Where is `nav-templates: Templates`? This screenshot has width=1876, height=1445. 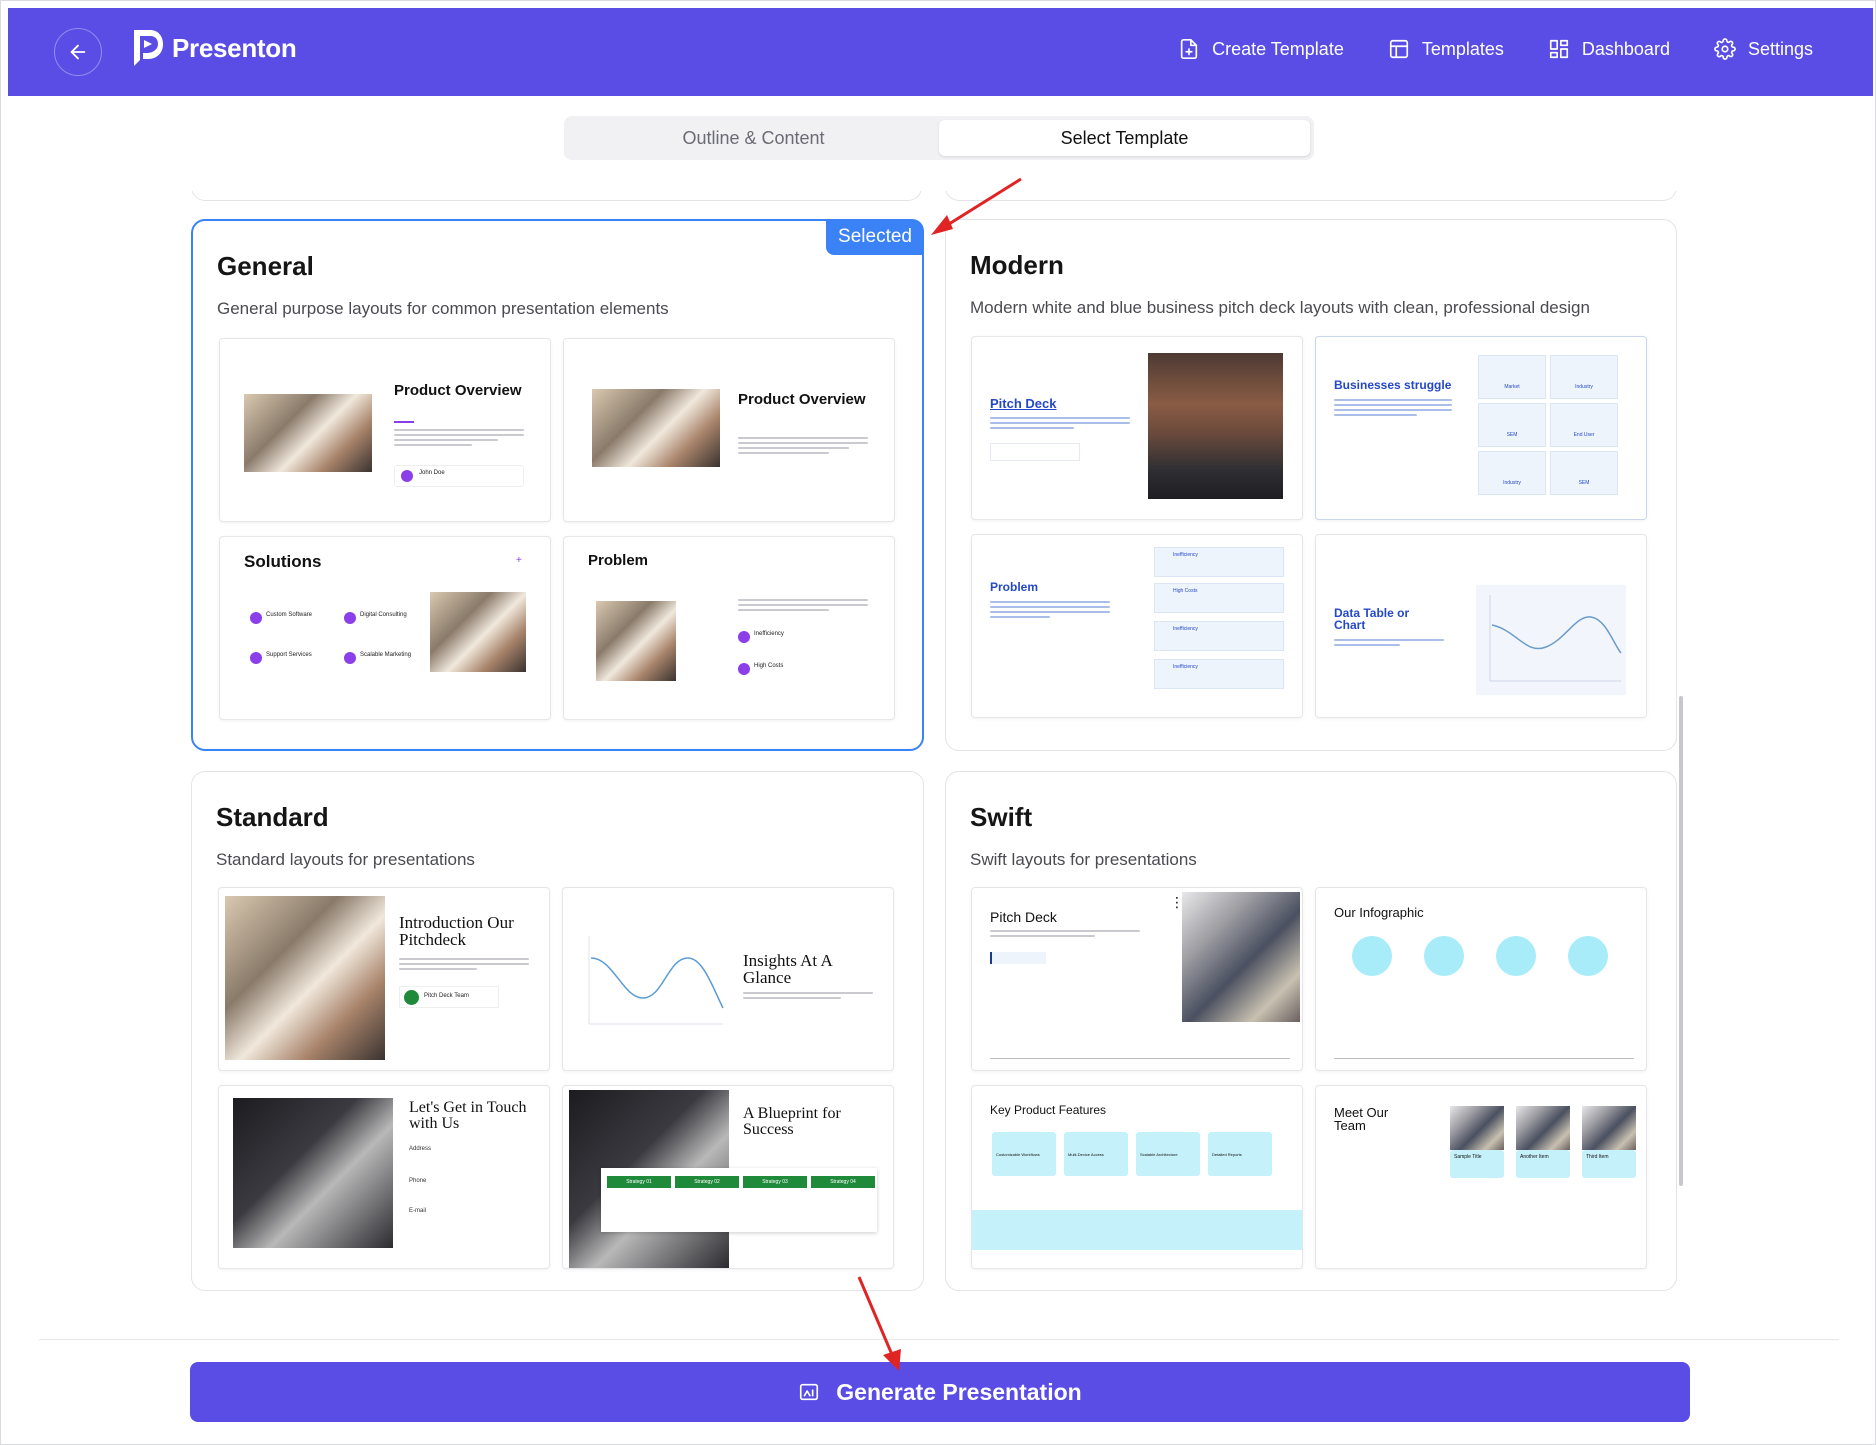 nav-templates: Templates is located at coordinates (1446, 49).